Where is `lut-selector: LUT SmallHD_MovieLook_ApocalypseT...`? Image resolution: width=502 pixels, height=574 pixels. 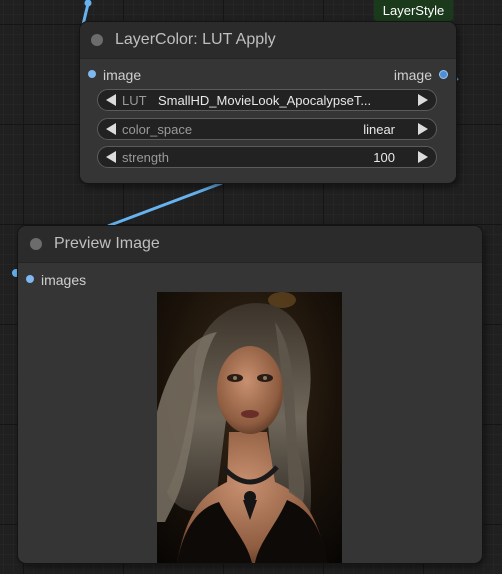
lut-selector: LUT SmallHD_MovieLook_ApocalypseT... is located at coordinates (267, 100).